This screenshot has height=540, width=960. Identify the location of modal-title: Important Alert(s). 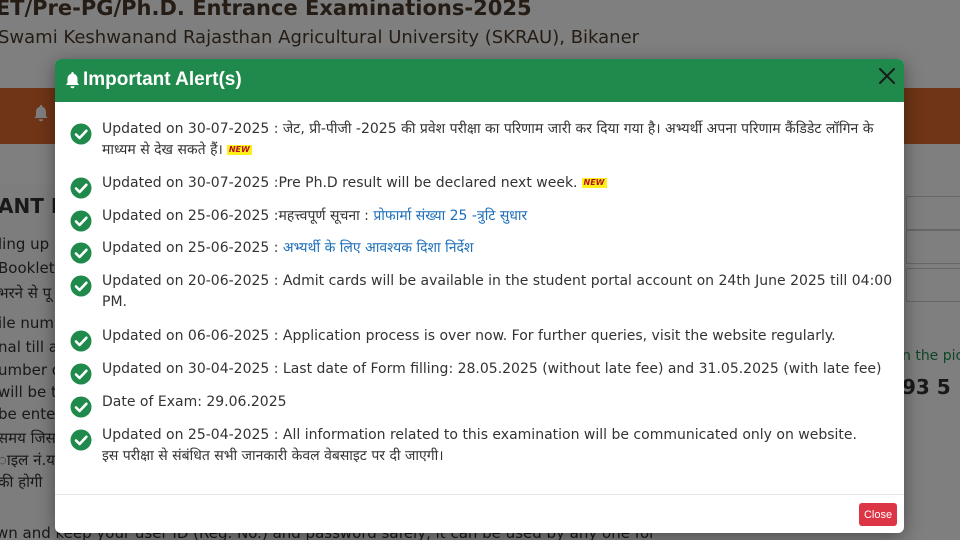
(153, 80).